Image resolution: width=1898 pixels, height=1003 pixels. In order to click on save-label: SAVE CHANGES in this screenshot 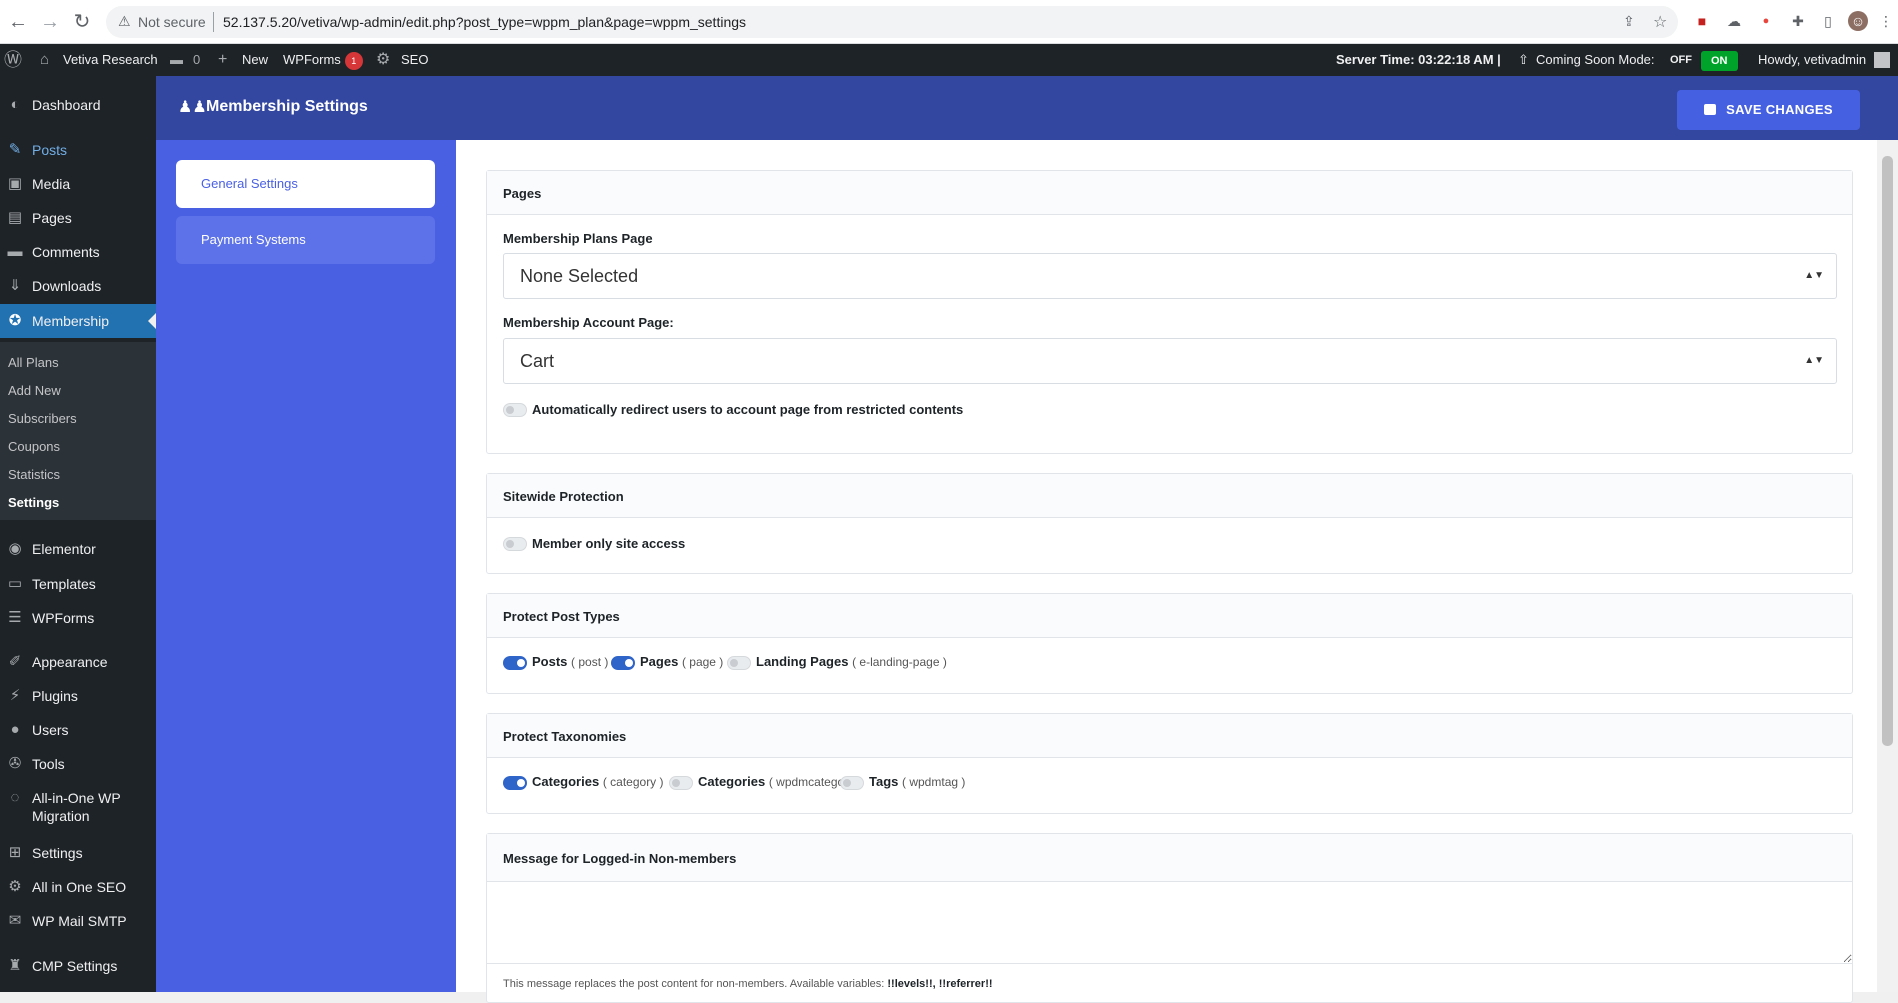, I will do `click(1779, 109)`.